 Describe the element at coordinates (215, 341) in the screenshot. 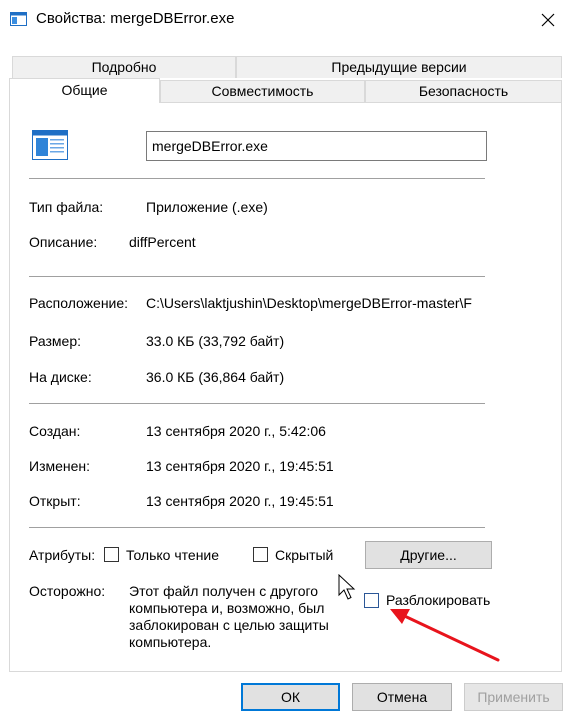

I see `size-value: 33.0 КБ (33,792 байт)` at that location.